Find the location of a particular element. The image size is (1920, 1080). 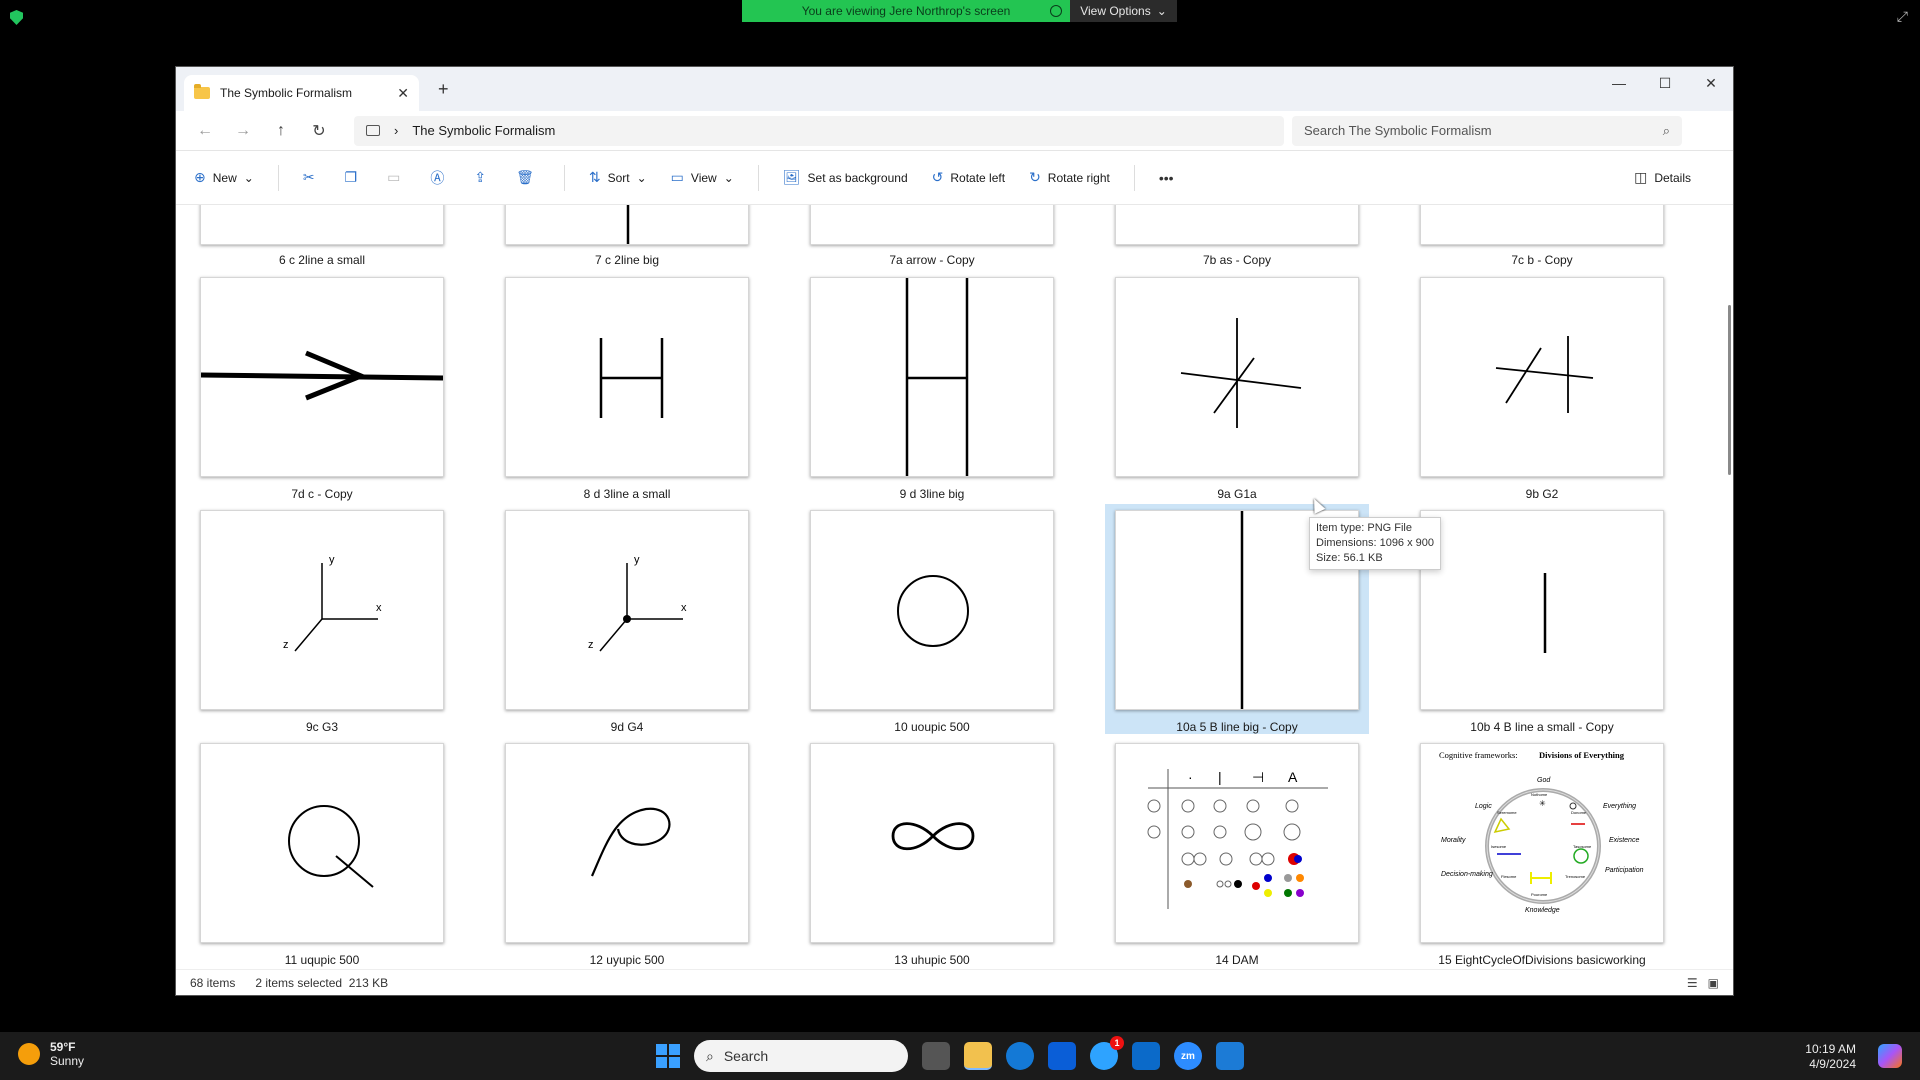

rotate-left-button: ↺ Rotate left is located at coordinates (968, 177).